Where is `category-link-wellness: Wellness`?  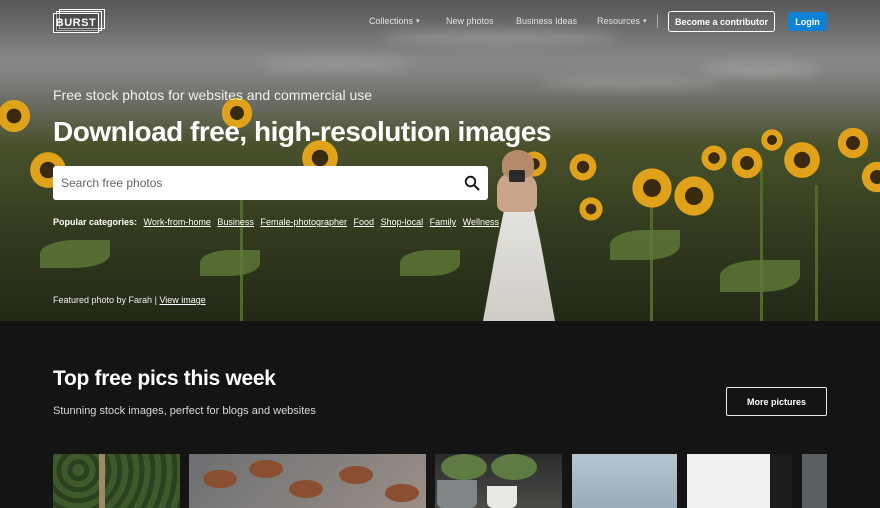 category-link-wellness: Wellness is located at coordinates (481, 222).